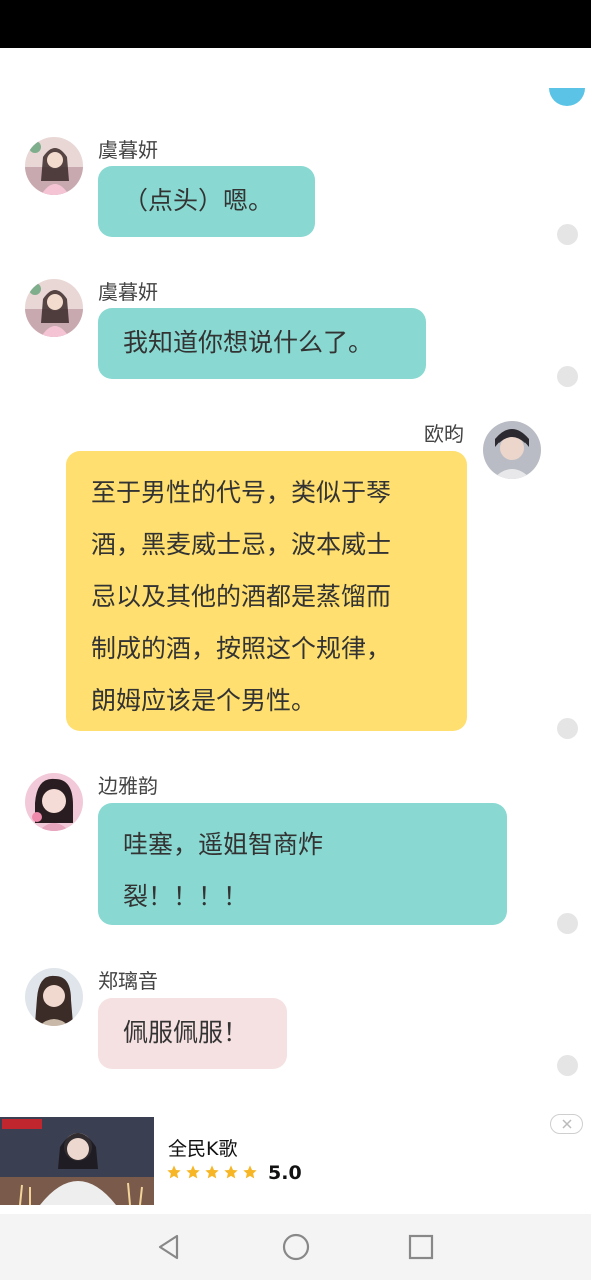 The width and height of the screenshot is (591, 1280). What do you see at coordinates (567, 97) in the screenshot?
I see `scroll-top-button` at bounding box center [567, 97].